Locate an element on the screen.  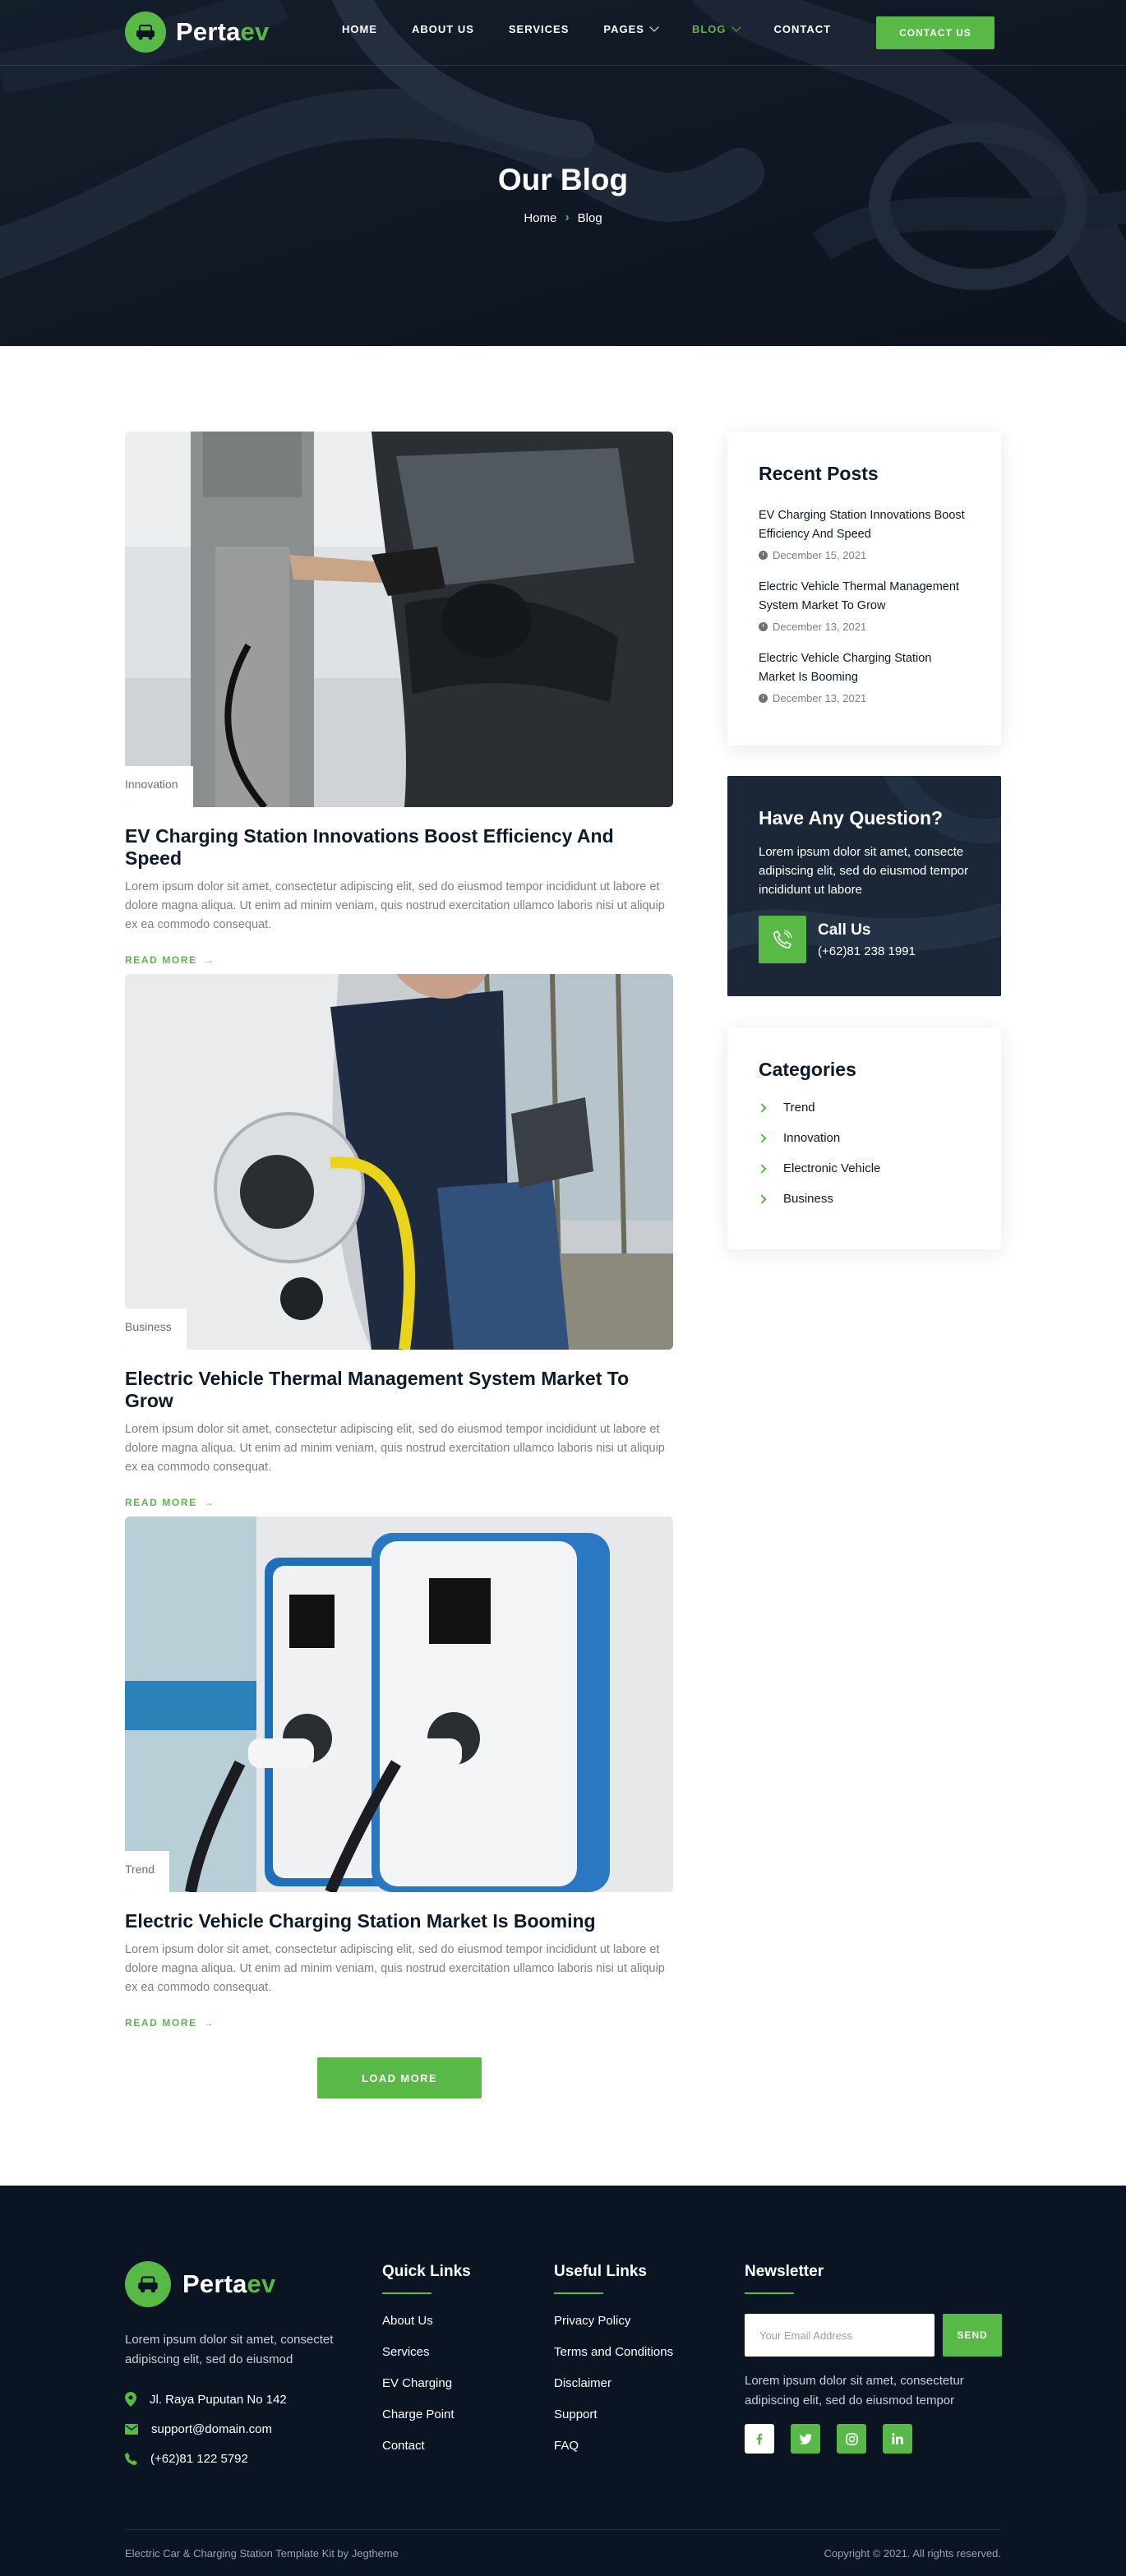
post-category-tag: Innovation is located at coordinates (159, 786).